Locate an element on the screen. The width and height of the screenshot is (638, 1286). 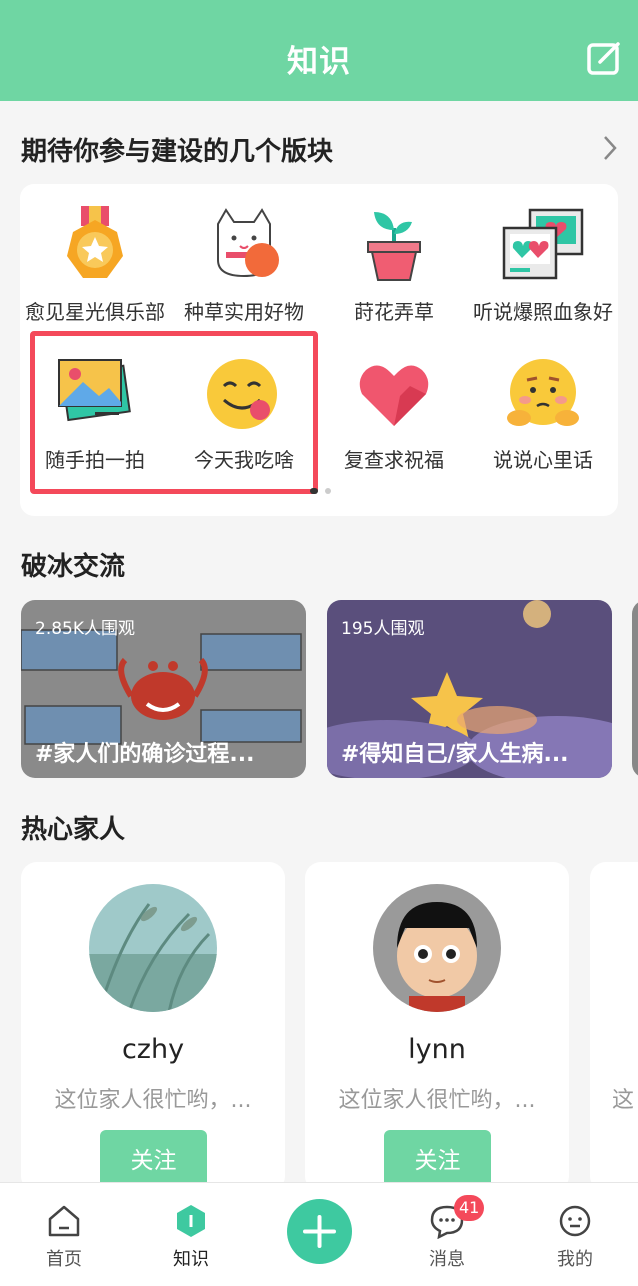
tab-knowledge: 知识 is located at coordinates (191, 1234).